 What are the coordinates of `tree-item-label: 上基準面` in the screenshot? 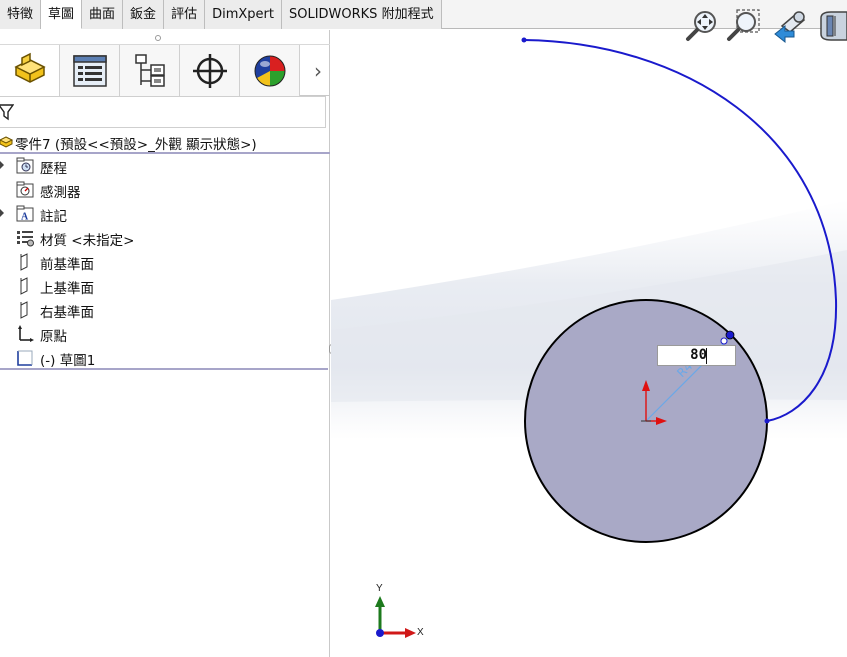 It's located at (67, 289).